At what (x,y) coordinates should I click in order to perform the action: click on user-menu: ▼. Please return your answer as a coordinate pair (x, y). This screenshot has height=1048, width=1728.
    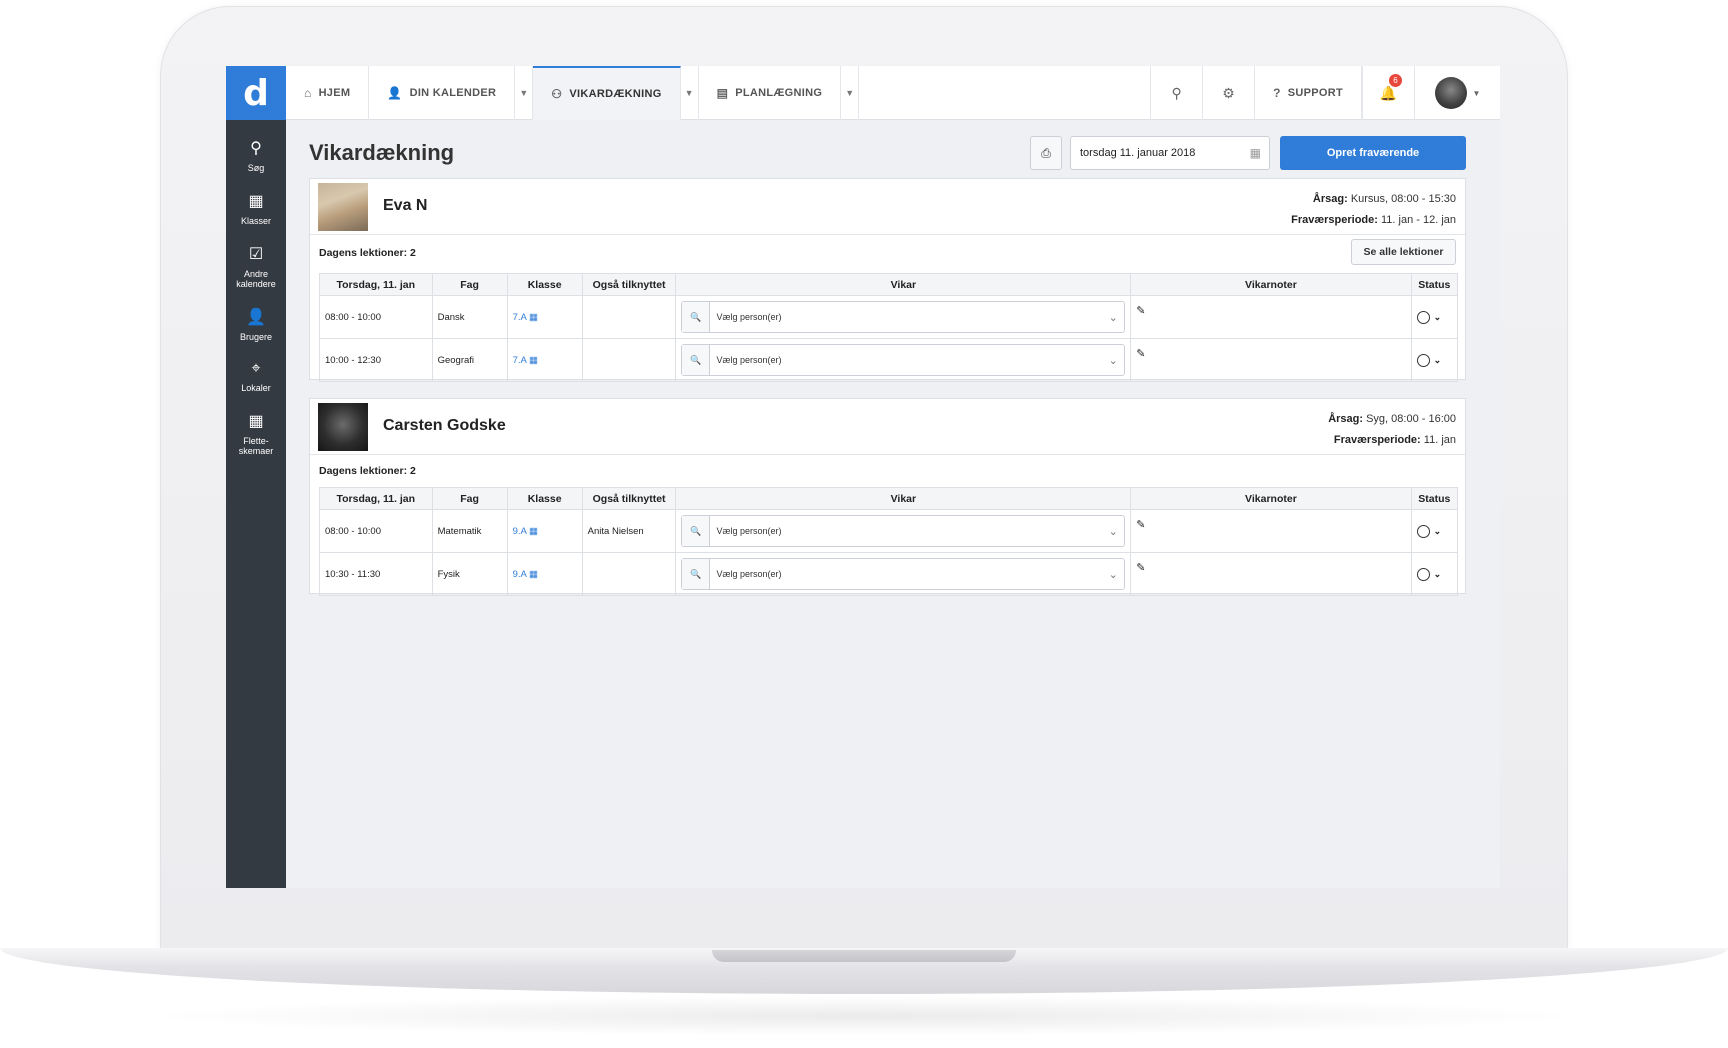
    Looking at the image, I should click on (1457, 93).